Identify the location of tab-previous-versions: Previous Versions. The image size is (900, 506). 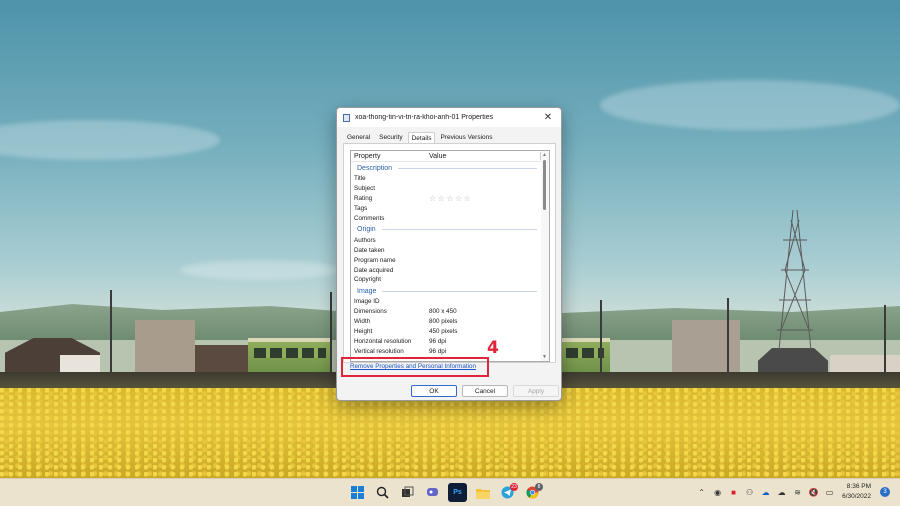
(466, 137).